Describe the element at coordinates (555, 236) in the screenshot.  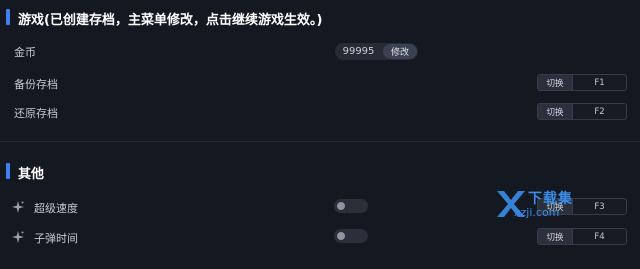
I see `bullet-time-toggle-button: 切换` at that location.